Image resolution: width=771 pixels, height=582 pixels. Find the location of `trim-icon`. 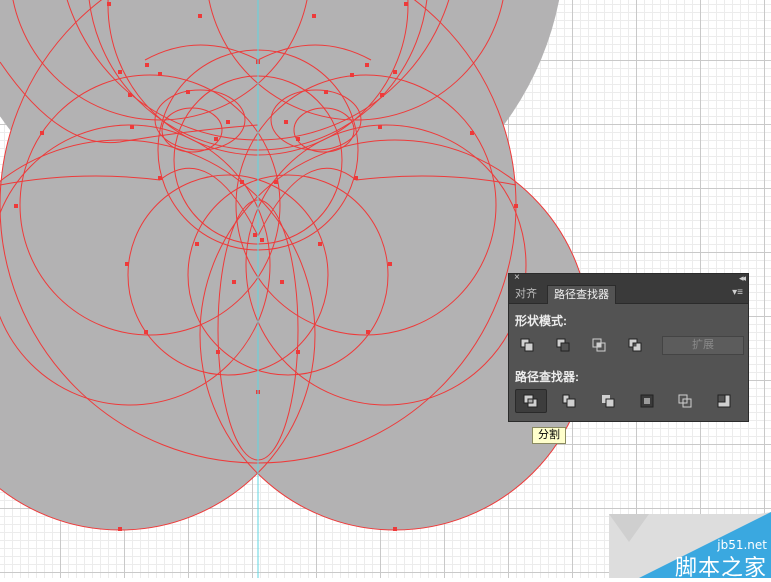

trim-icon is located at coordinates (569, 401).